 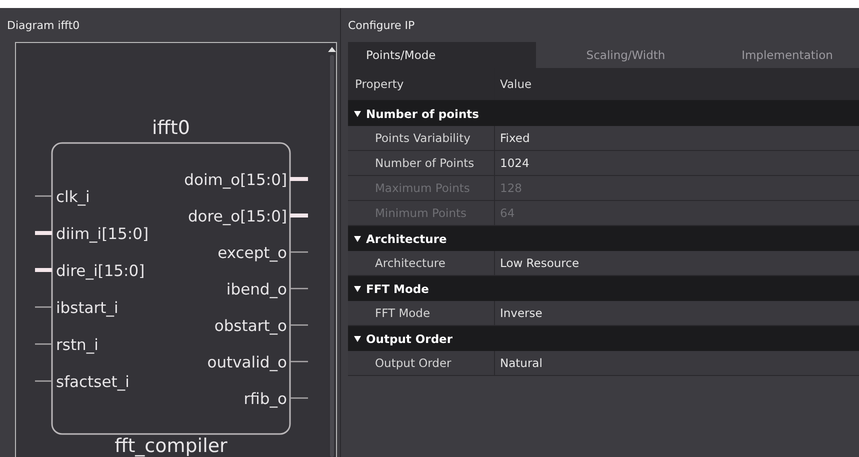 What do you see at coordinates (171, 446) in the screenshot?
I see `module-name: fft_compiler` at bounding box center [171, 446].